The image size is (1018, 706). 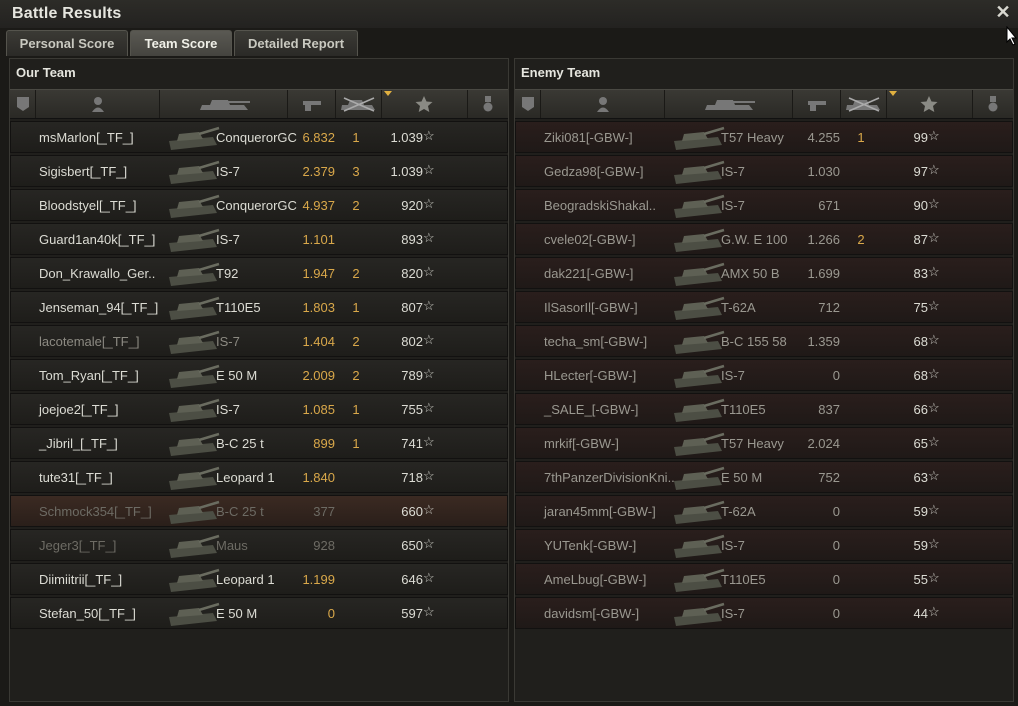 I want to click on our-team-header, so click(x=259, y=104).